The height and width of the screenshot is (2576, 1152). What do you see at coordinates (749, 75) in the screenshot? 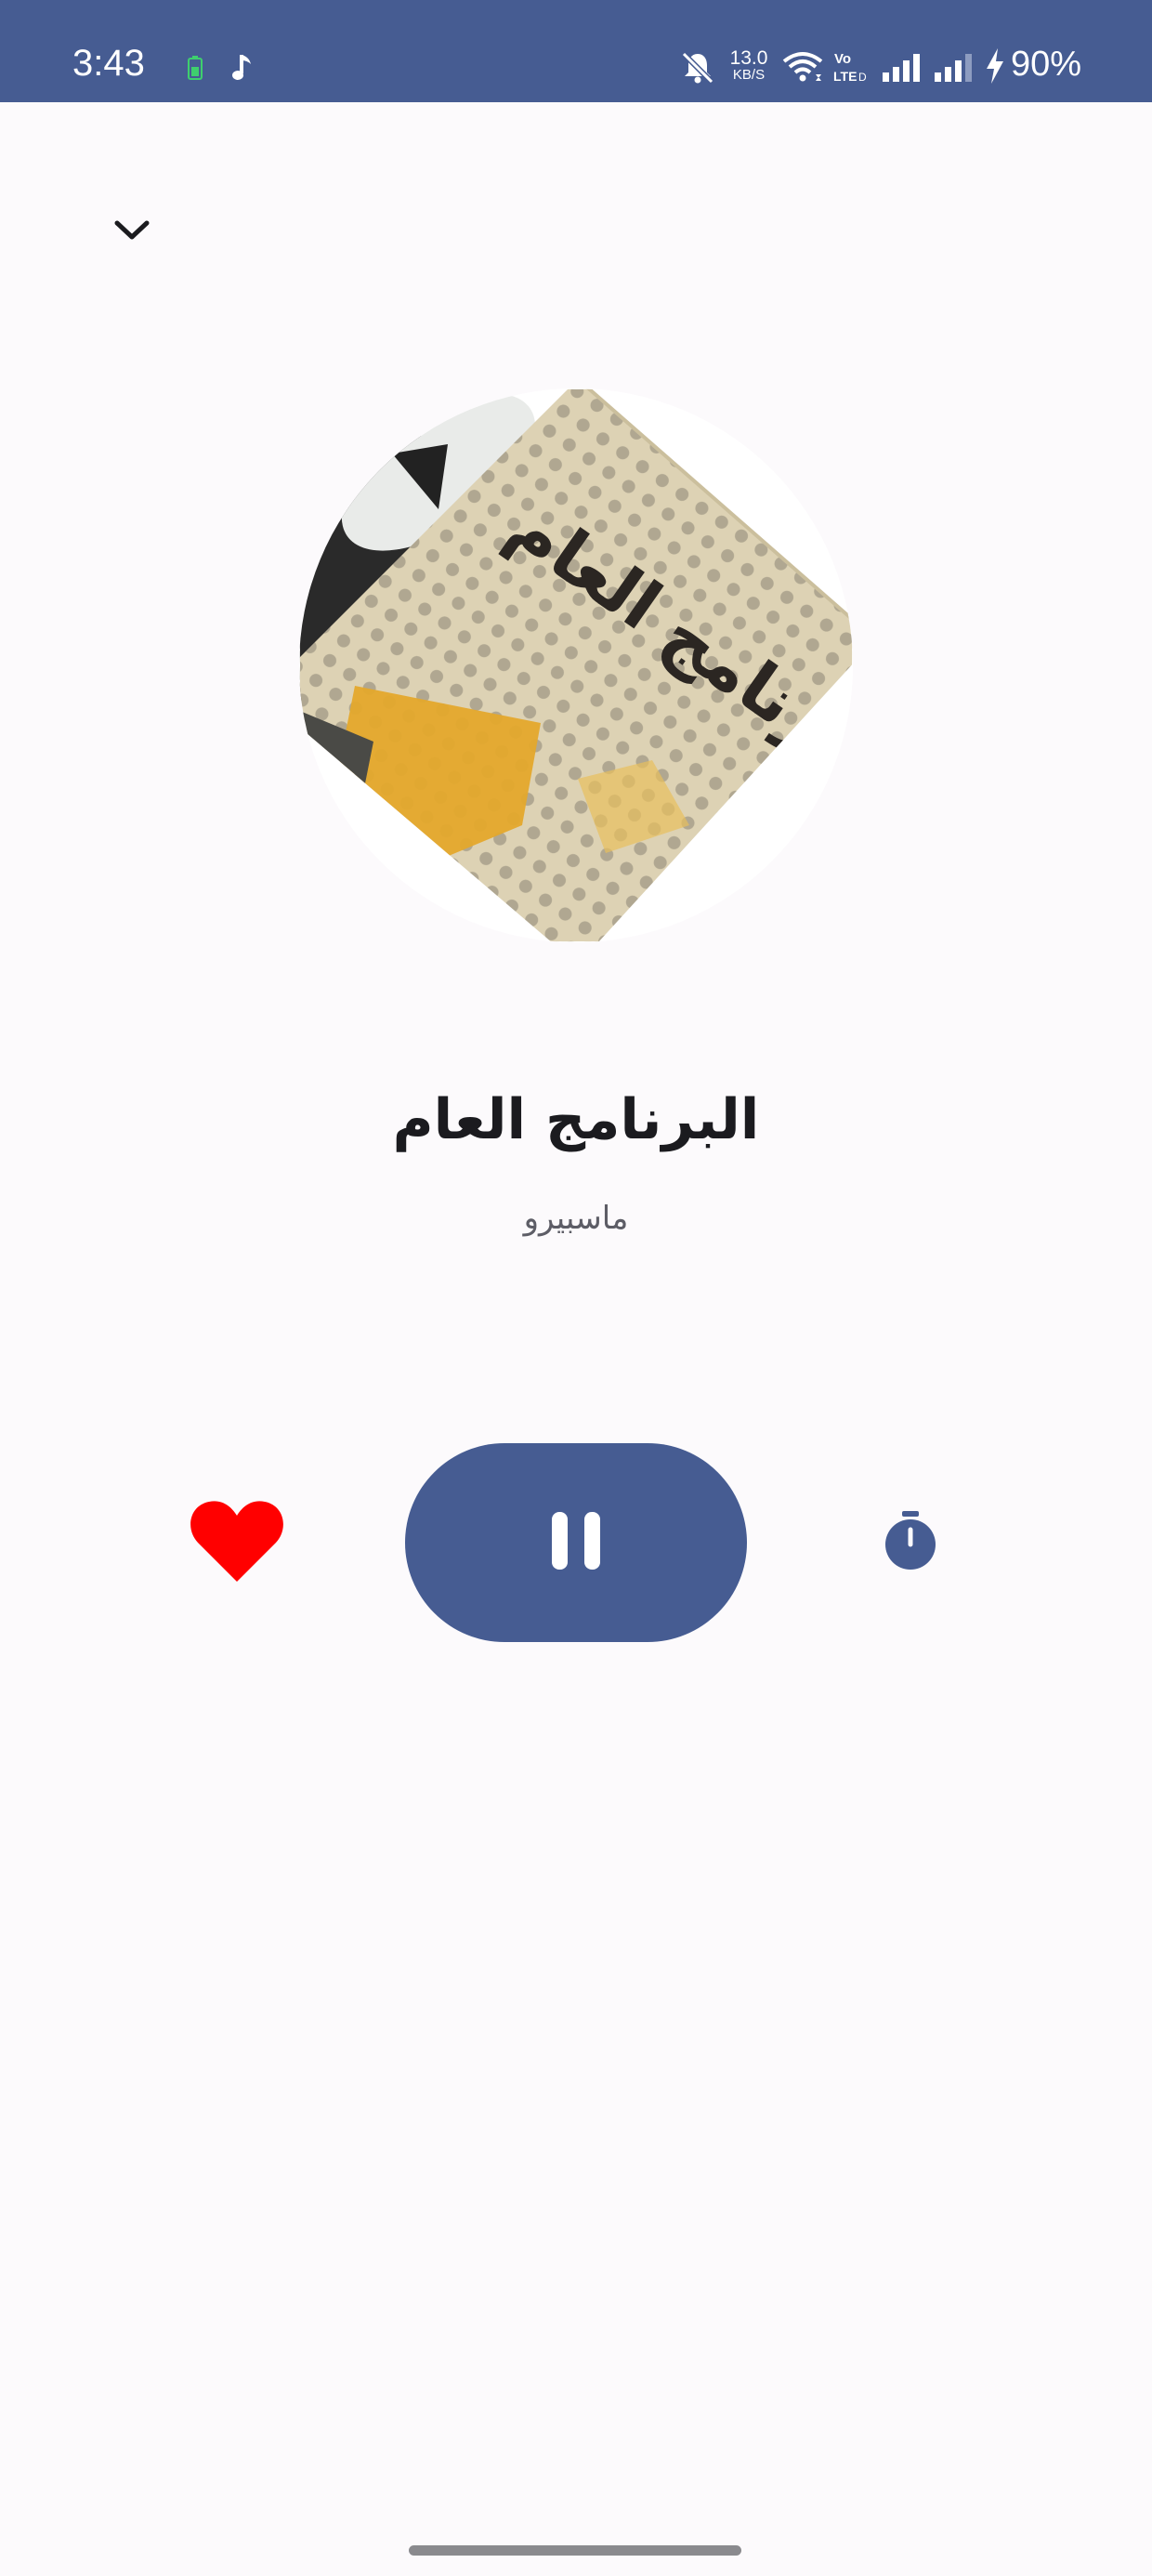
I see `net-speed-unit: KB/S` at bounding box center [749, 75].